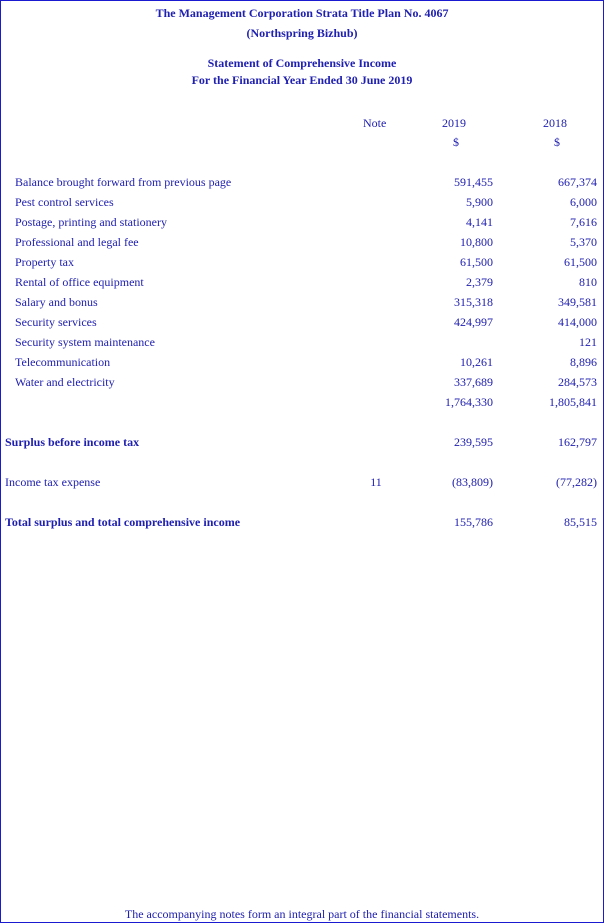 This screenshot has width=604, height=923. I want to click on totals-row: 1,764,330 1,805,841, so click(302, 404).